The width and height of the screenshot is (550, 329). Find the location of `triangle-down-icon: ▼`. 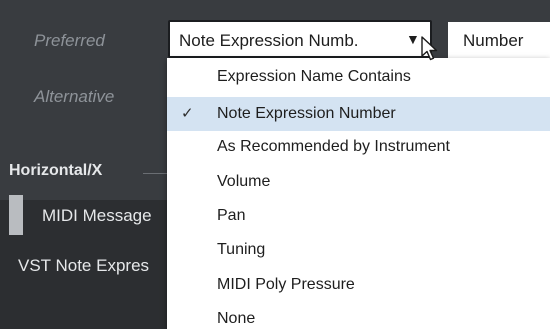

triangle-down-icon: ▼ is located at coordinates (413, 39).